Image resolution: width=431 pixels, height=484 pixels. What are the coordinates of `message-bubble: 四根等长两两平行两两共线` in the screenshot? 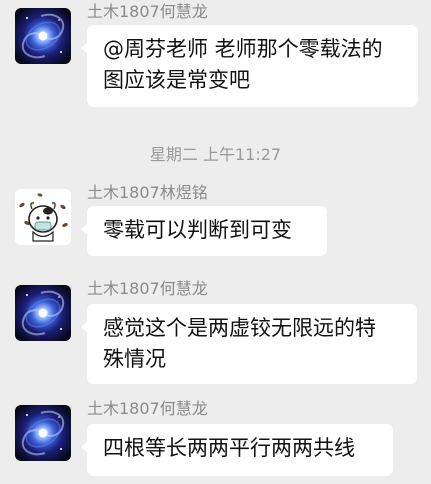 It's located at (237, 450).